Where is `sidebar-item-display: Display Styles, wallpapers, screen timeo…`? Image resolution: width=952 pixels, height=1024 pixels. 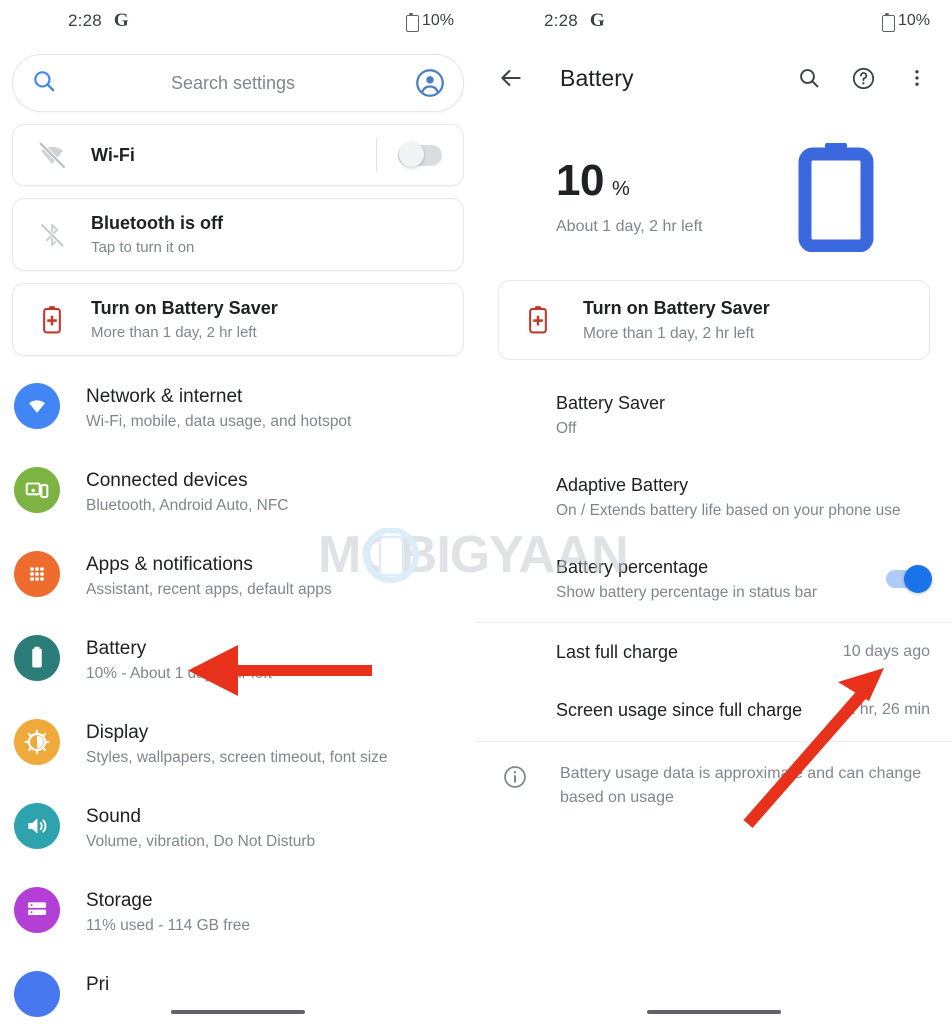
sidebar-item-display: Display Styles, wallpapers, screen timeo… is located at coordinates (238, 744).